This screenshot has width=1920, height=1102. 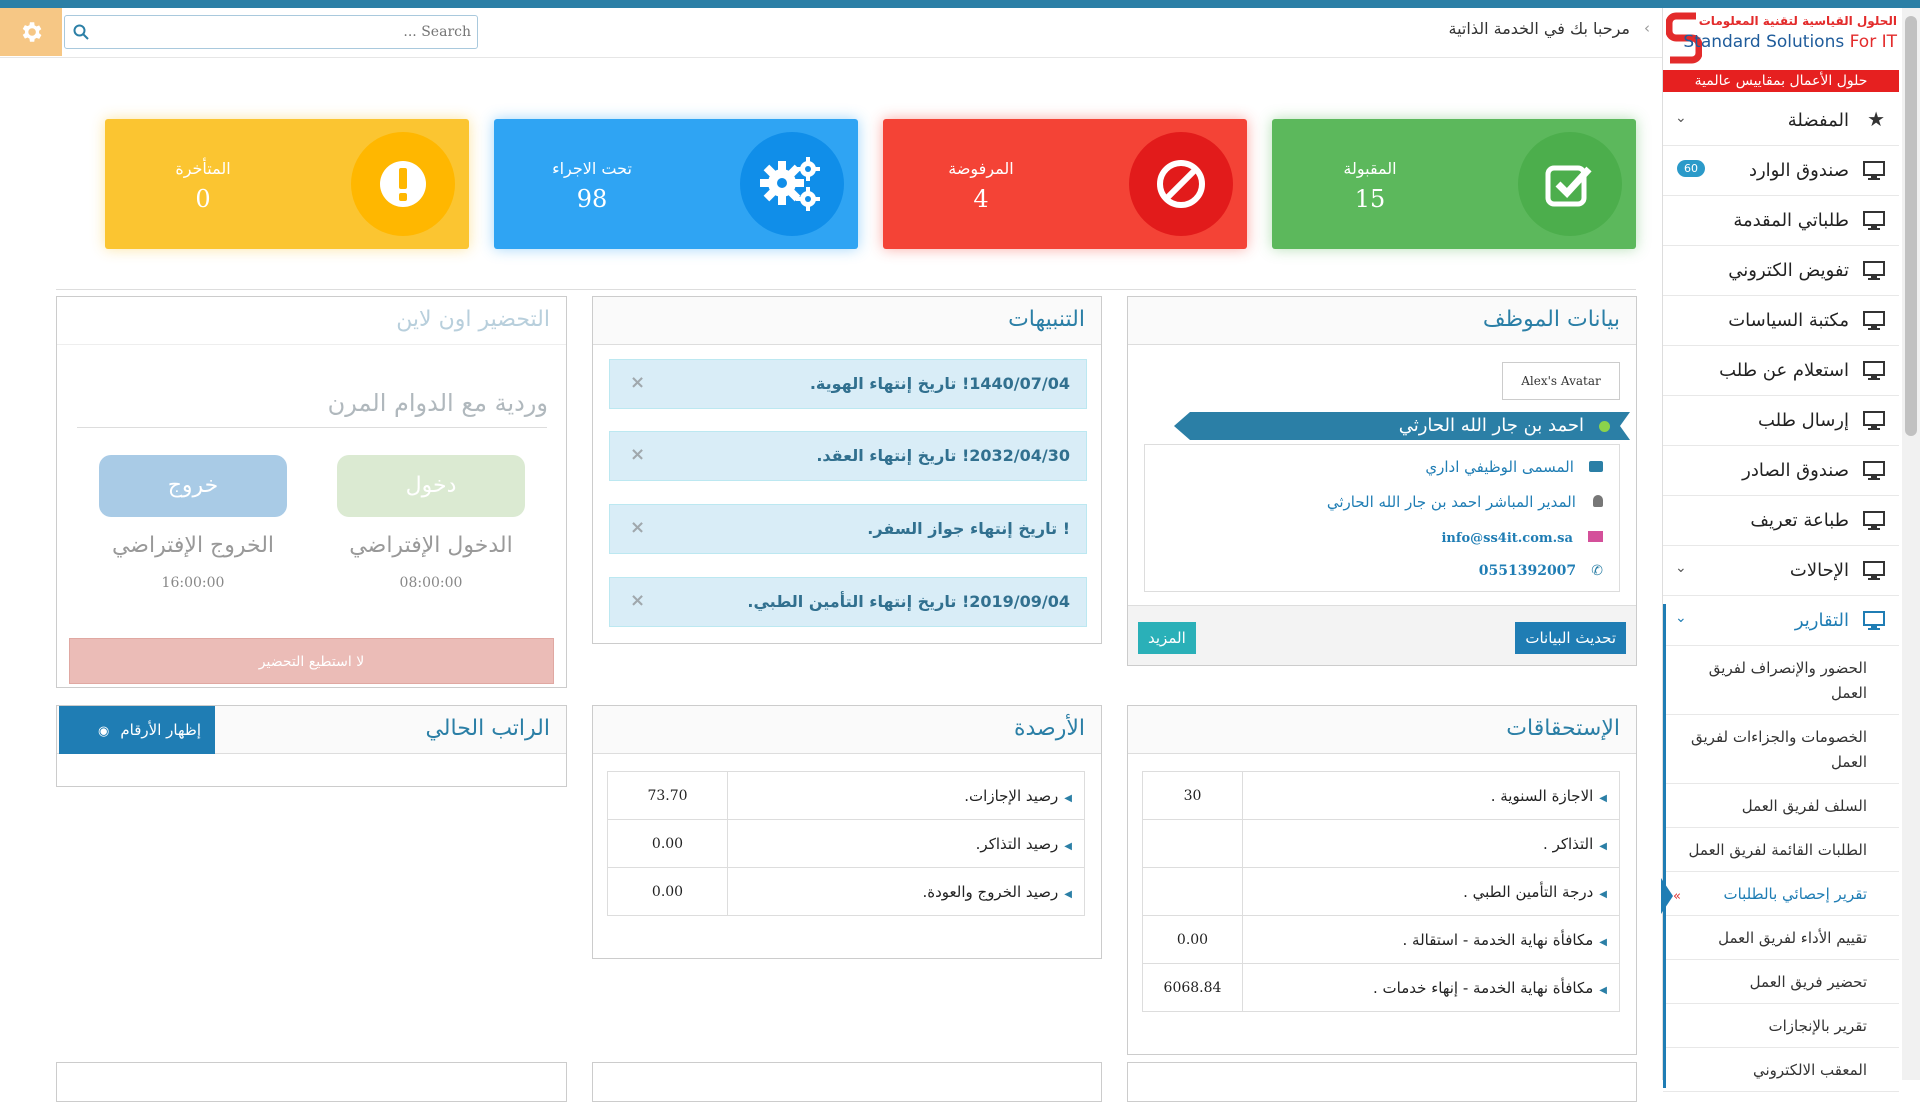 I want to click on sidebar-item-reports: التقارير ⌄, so click(x=1781, y=621).